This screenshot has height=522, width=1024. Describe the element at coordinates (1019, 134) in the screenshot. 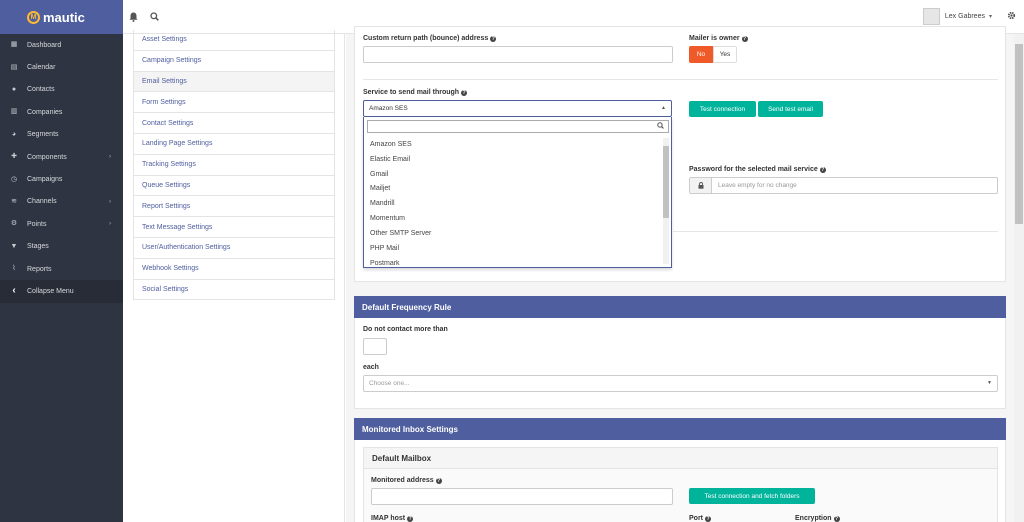

I see `page-scroll-thumb` at that location.